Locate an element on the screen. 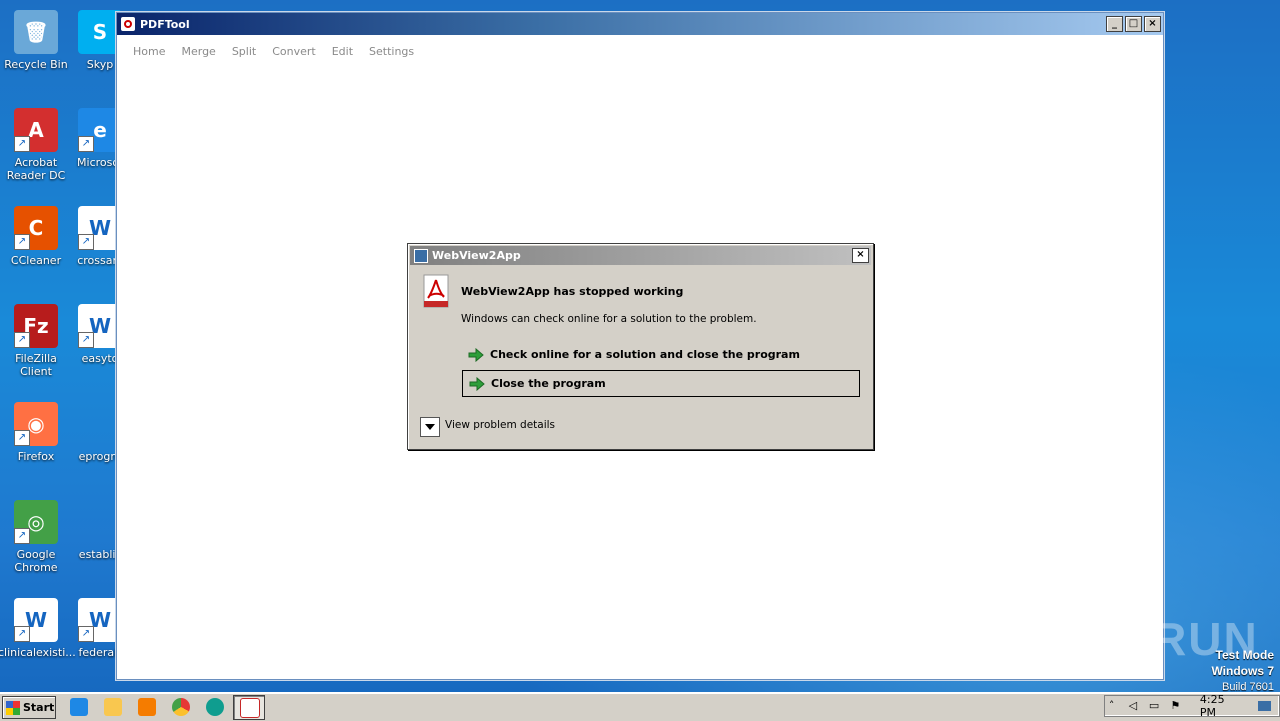 The height and width of the screenshot is (721, 1280). dialog-title: WebView2App is located at coordinates (476, 255).